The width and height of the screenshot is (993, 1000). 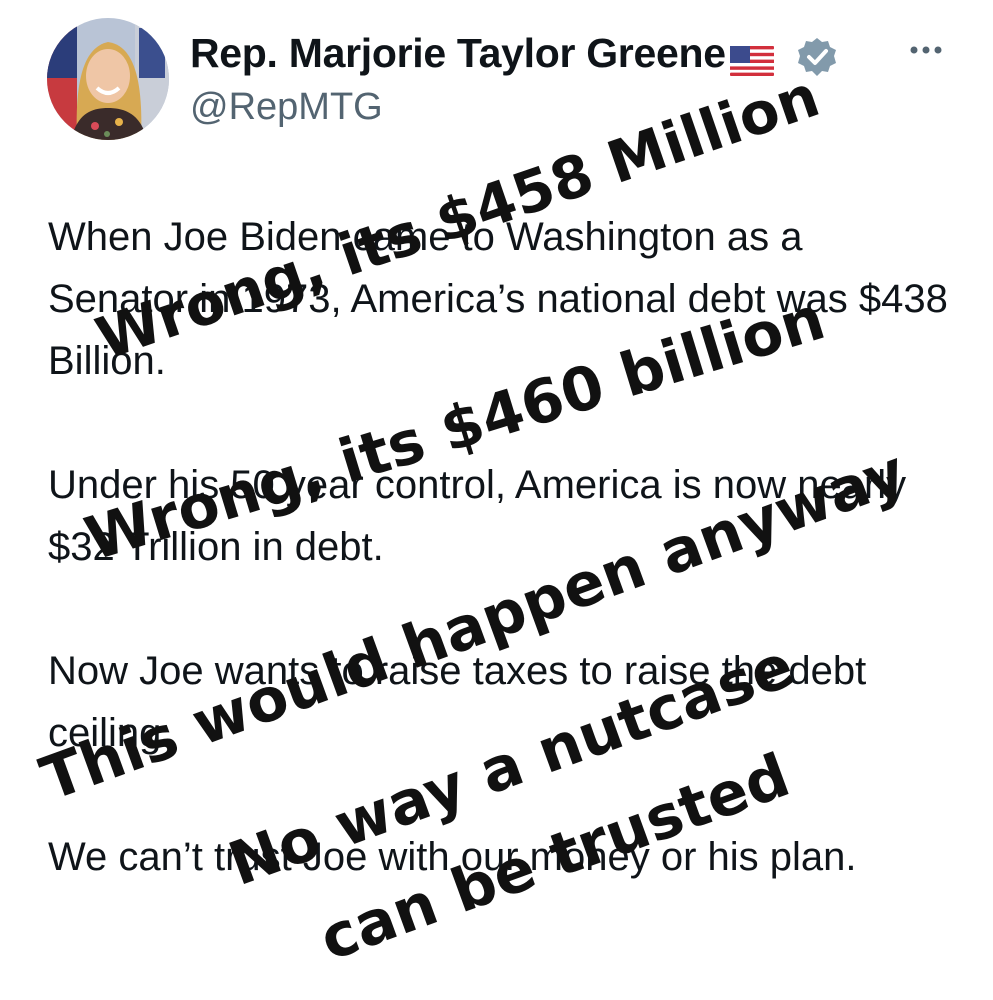 I want to click on display-name-text: Rep. Marjorie Taylor Greene, so click(x=458, y=53).